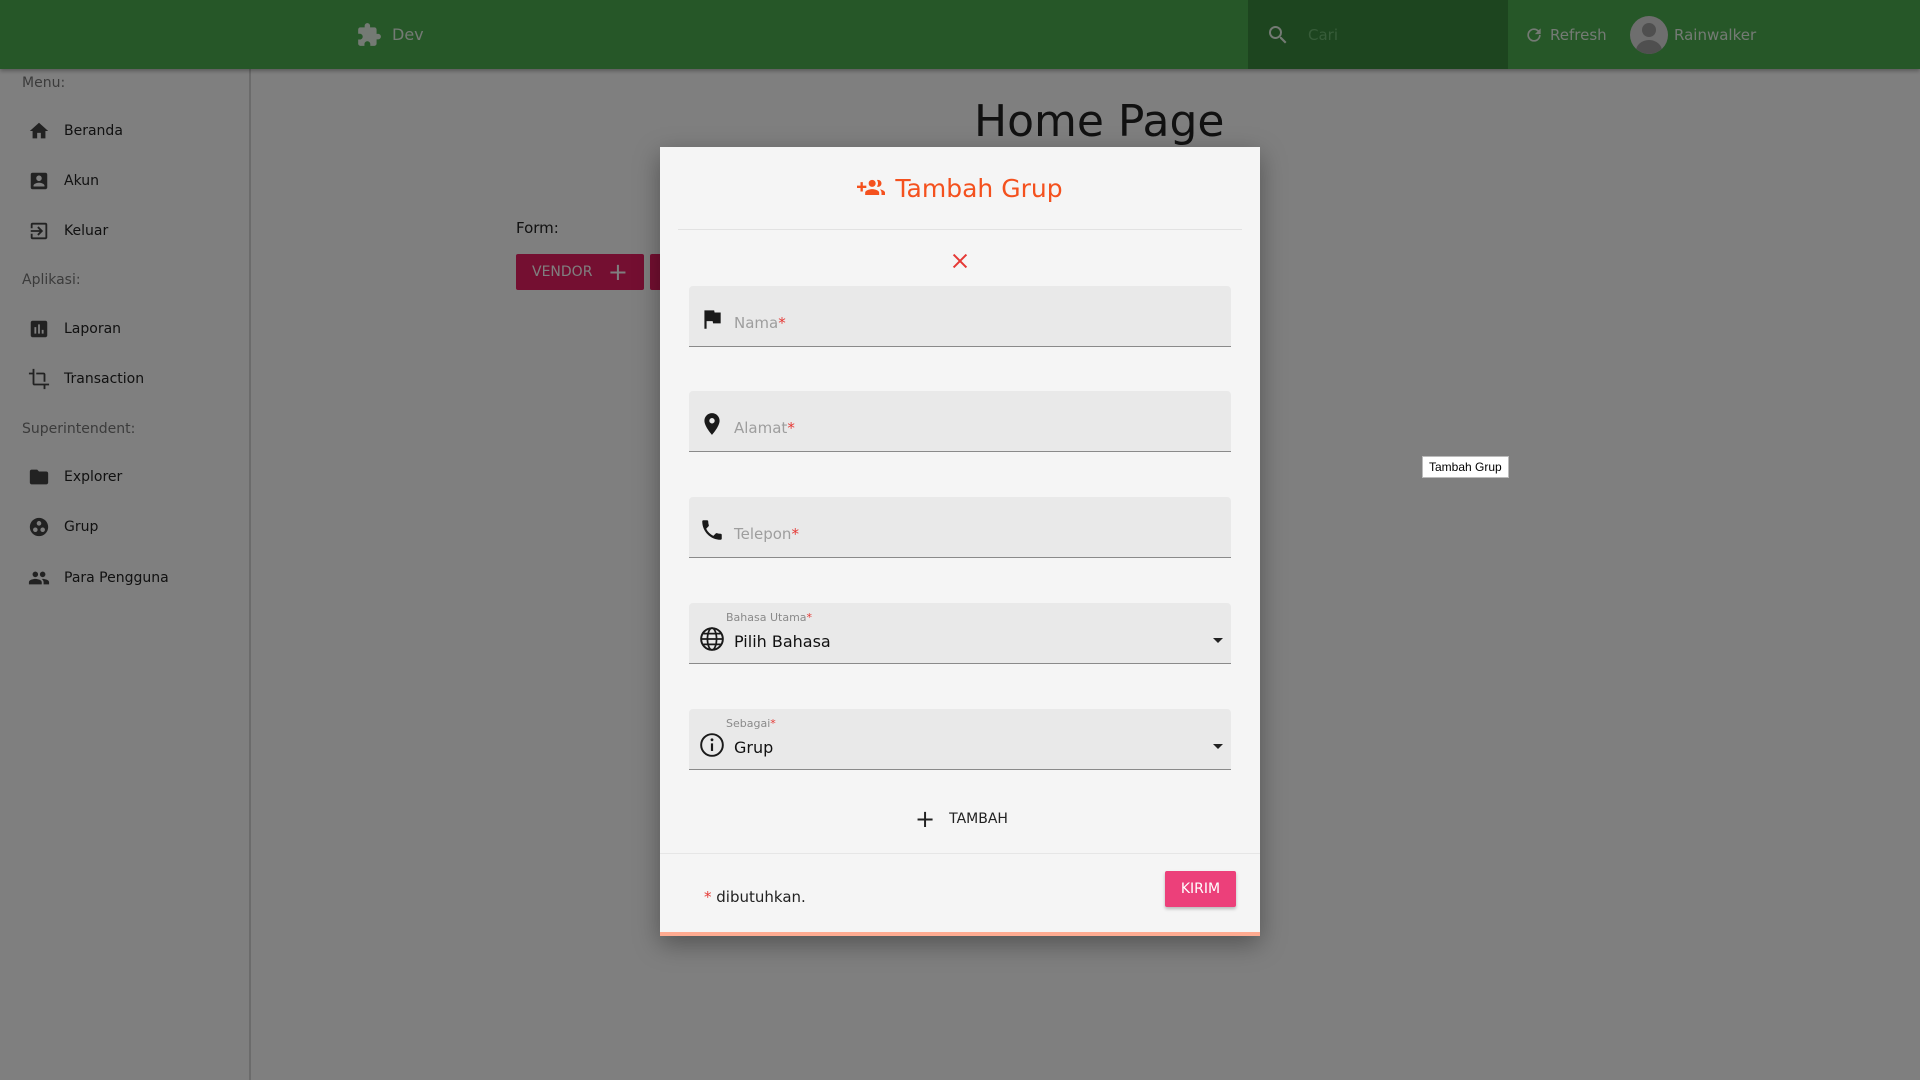 This screenshot has width=1920, height=1080. Describe the element at coordinates (978, 819) in the screenshot. I see `add-more-label: TAMBAH` at that location.